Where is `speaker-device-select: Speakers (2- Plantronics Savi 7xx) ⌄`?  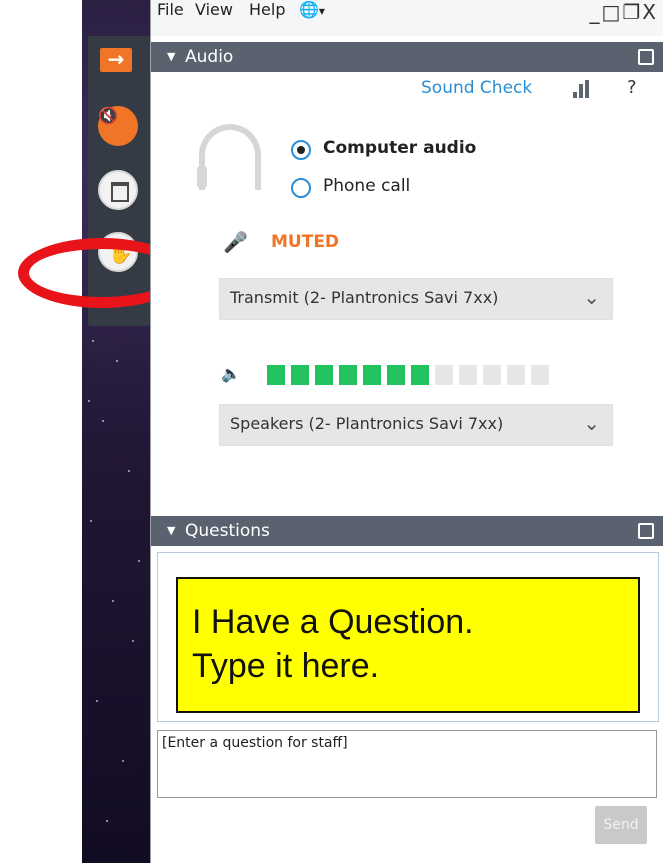
speaker-device-select: Speakers (2- Plantronics Savi 7xx) ⌄ is located at coordinates (416, 425).